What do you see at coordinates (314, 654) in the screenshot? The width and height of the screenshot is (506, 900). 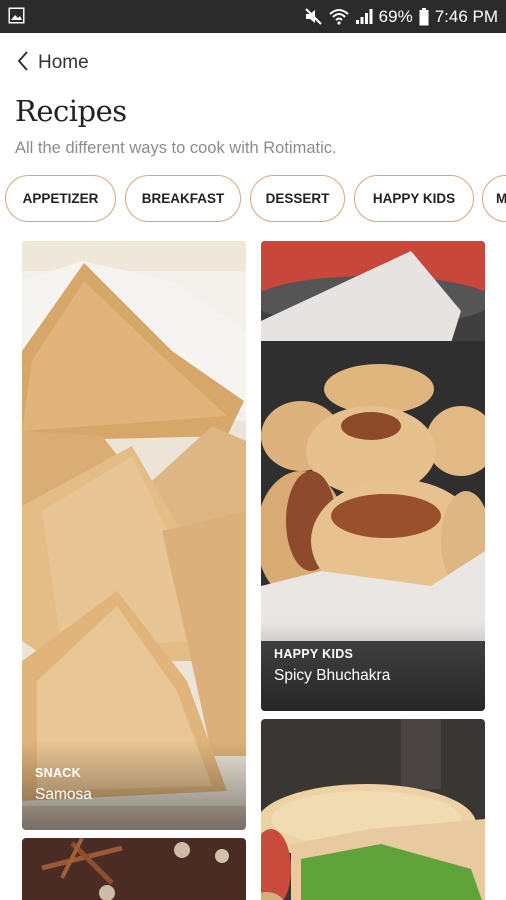 I see `recipe-category: HAPPY KIDS` at bounding box center [314, 654].